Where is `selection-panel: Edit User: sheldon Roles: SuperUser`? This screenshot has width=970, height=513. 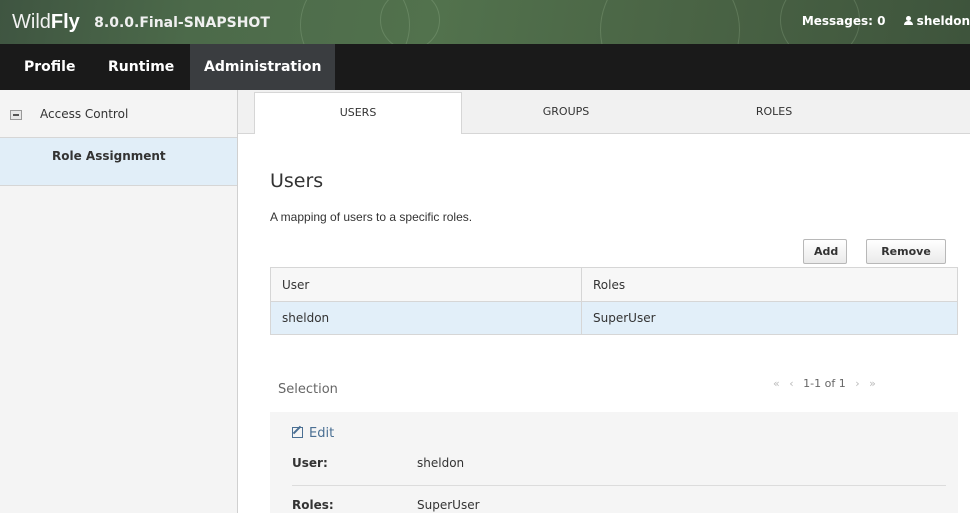 selection-panel: Edit User: sheldon Roles: SuperUser is located at coordinates (614, 462).